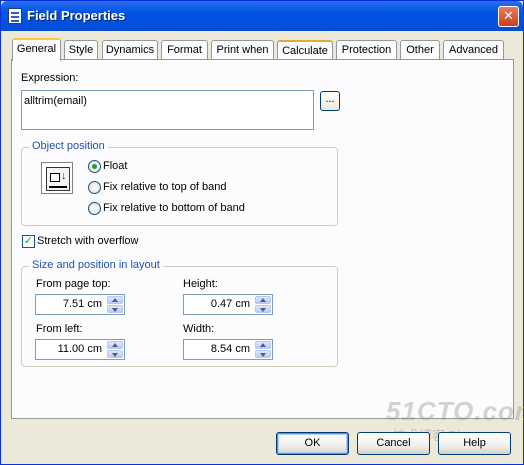 The height and width of the screenshot is (465, 524). I want to click on stretch-label: Stretch with overflow, so click(87, 241).